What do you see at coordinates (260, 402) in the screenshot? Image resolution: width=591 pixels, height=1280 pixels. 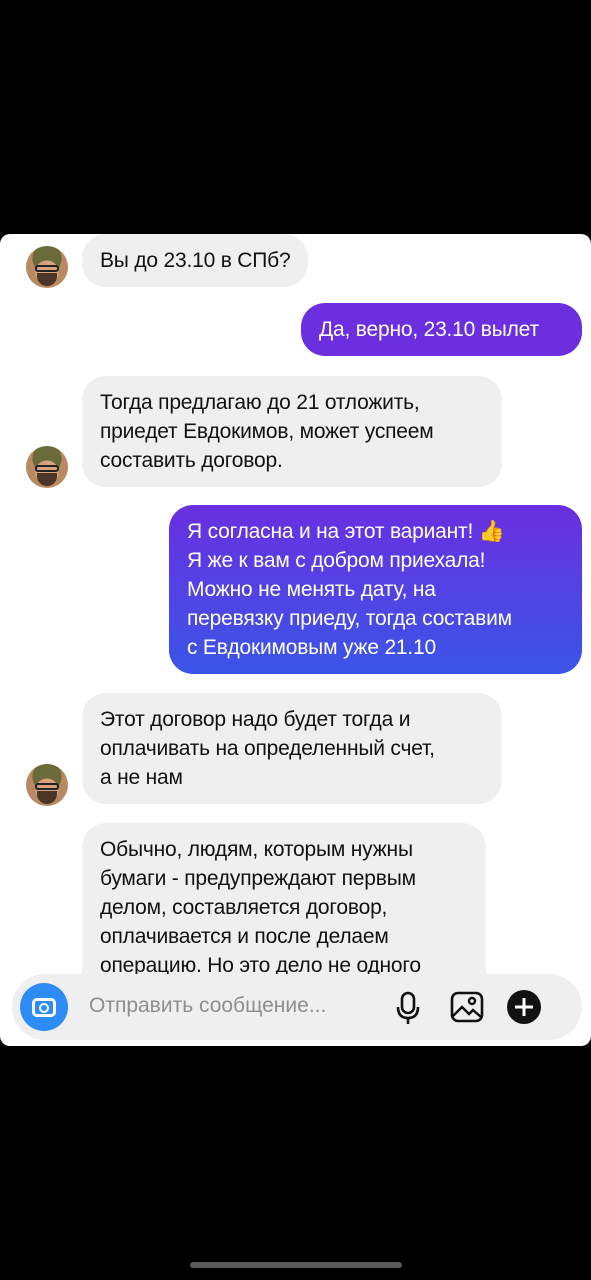 I see `message-text: Тогда предлагаю до 21 отложить,` at bounding box center [260, 402].